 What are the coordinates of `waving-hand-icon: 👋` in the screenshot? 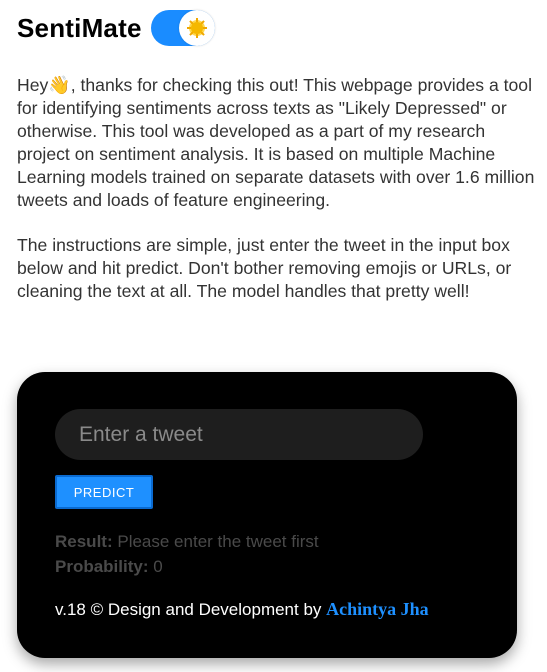 It's located at (59, 85).